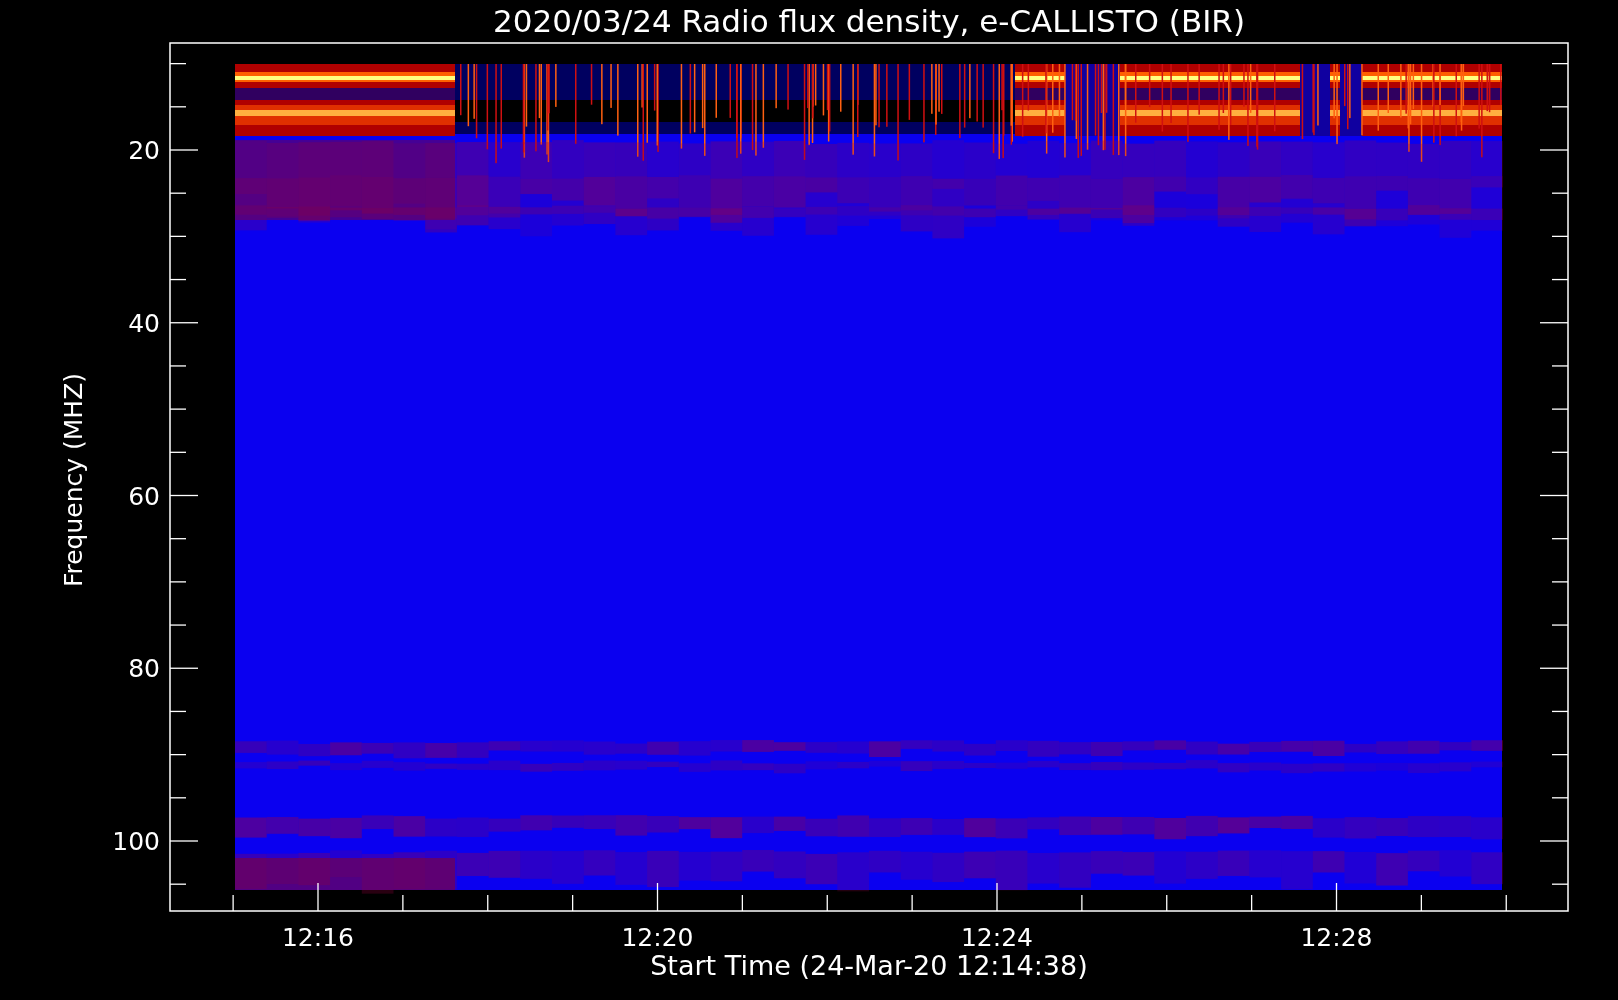  What do you see at coordinates (997, 937) in the screenshot?
I see `tick-label: 12:24` at bounding box center [997, 937].